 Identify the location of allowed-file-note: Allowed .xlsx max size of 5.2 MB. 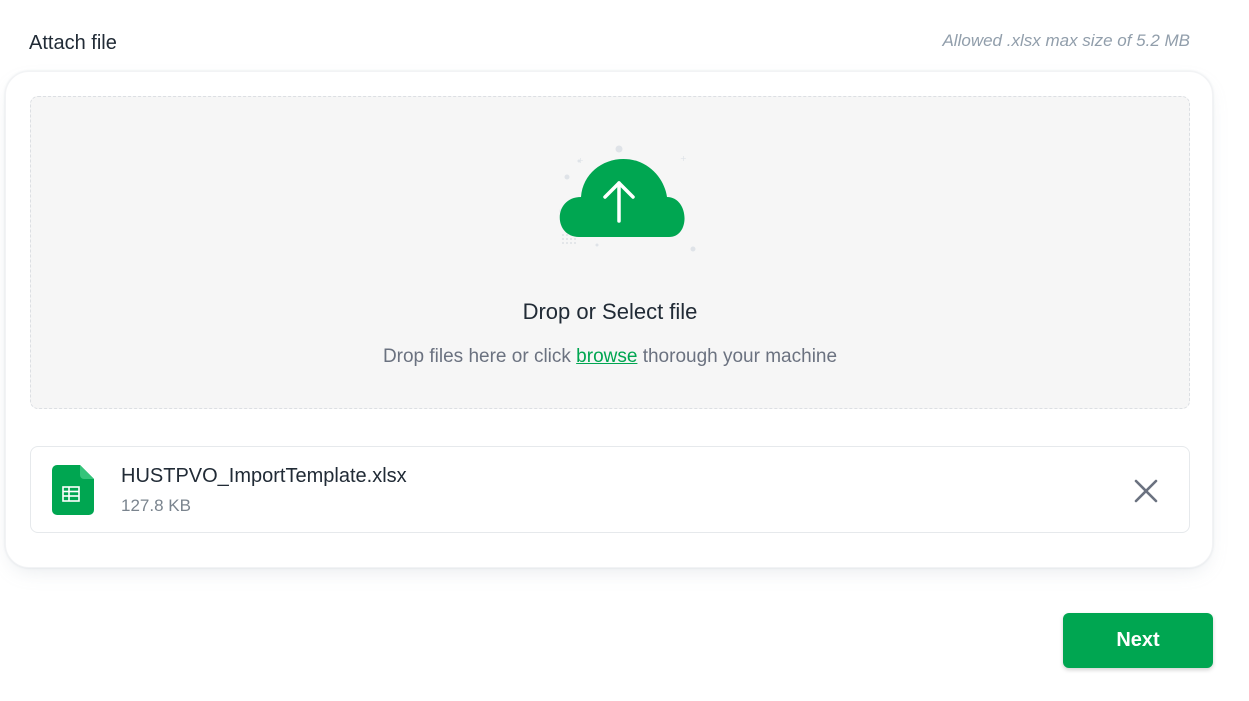
(1066, 40).